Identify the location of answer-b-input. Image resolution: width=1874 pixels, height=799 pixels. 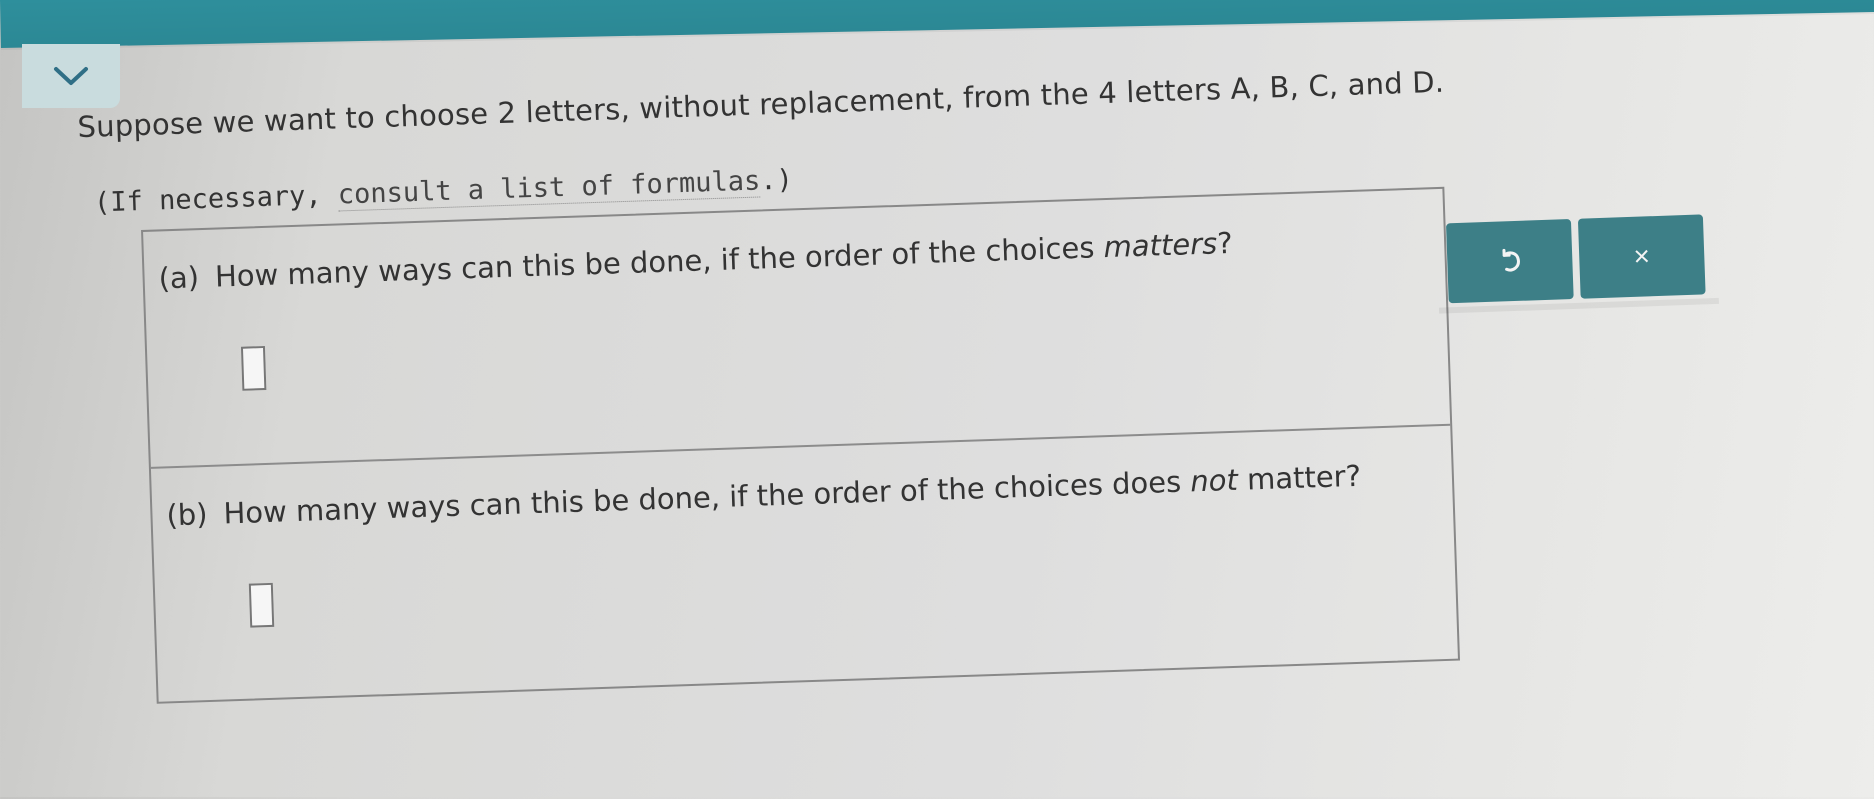
(261, 605).